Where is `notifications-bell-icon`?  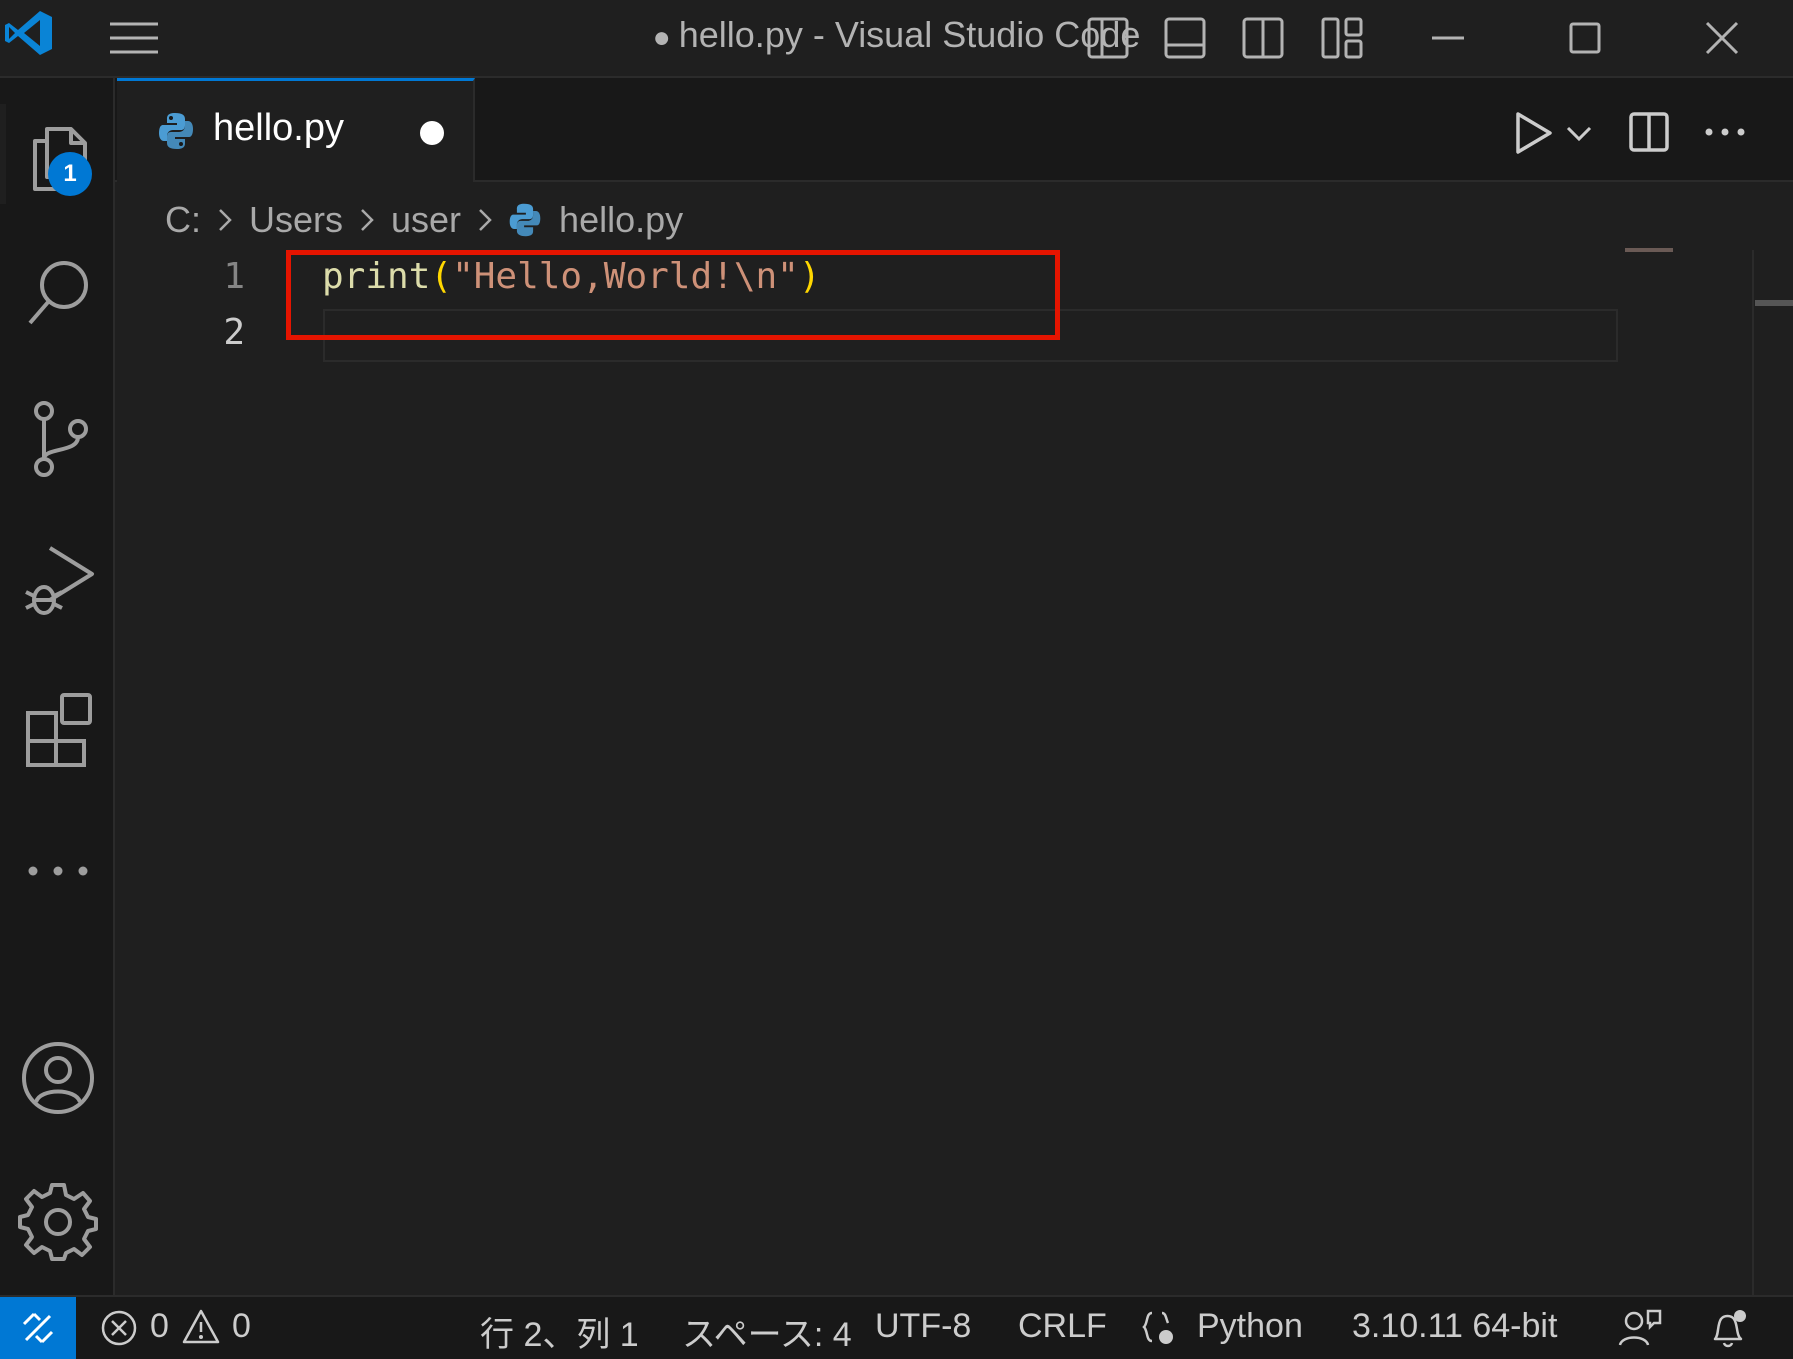
notifications-bell-icon is located at coordinates (1729, 1328).